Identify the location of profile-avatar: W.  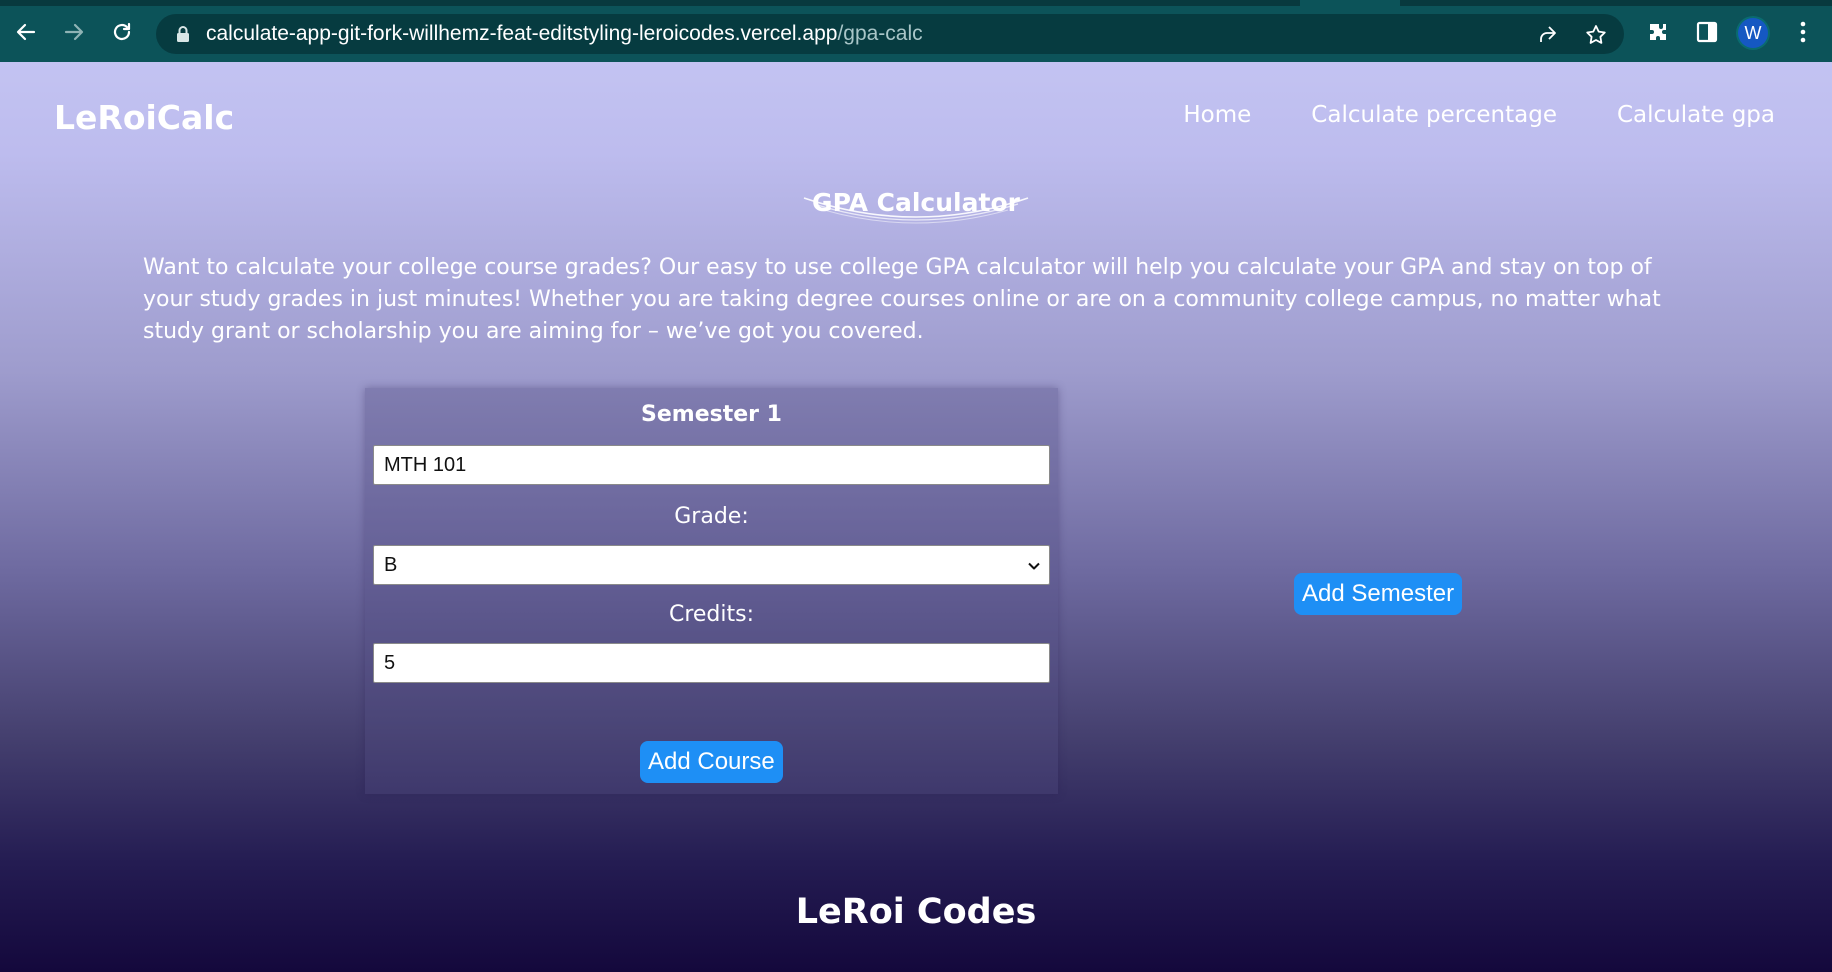
(1753, 33).